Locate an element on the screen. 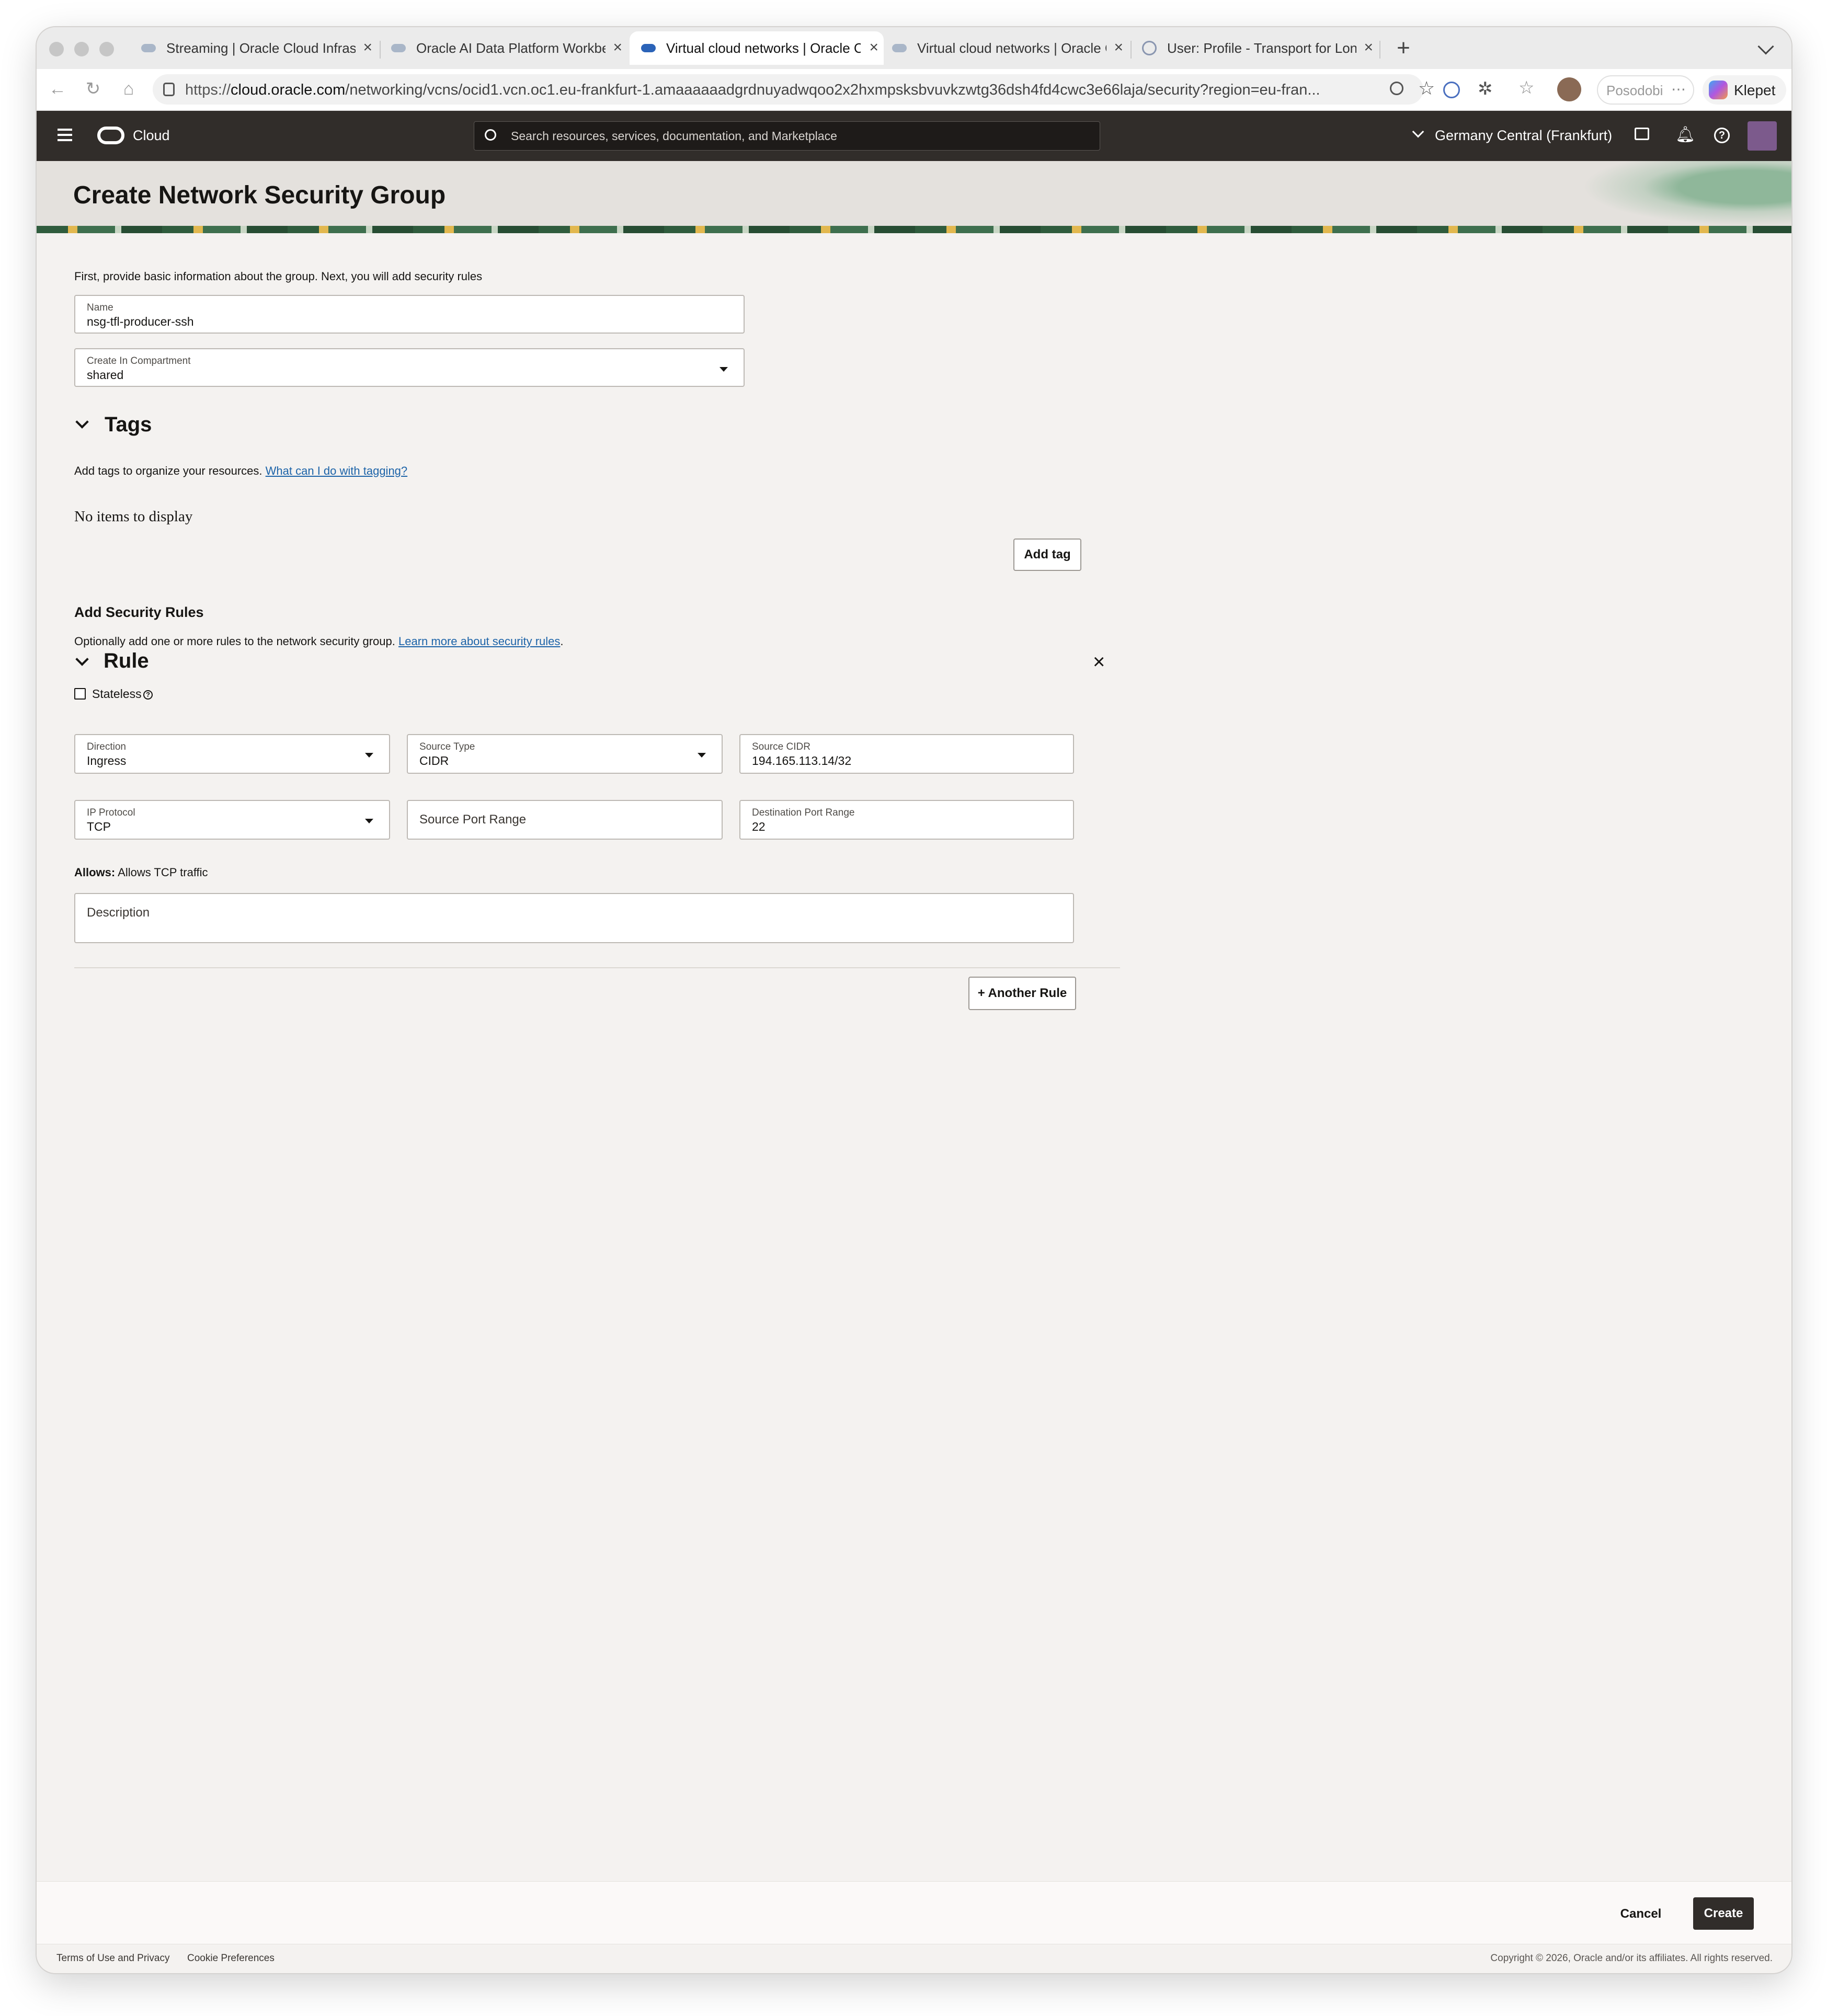 Image resolution: width=1827 pixels, height=2016 pixels. developer-tools-icon is located at coordinates (1642, 134).